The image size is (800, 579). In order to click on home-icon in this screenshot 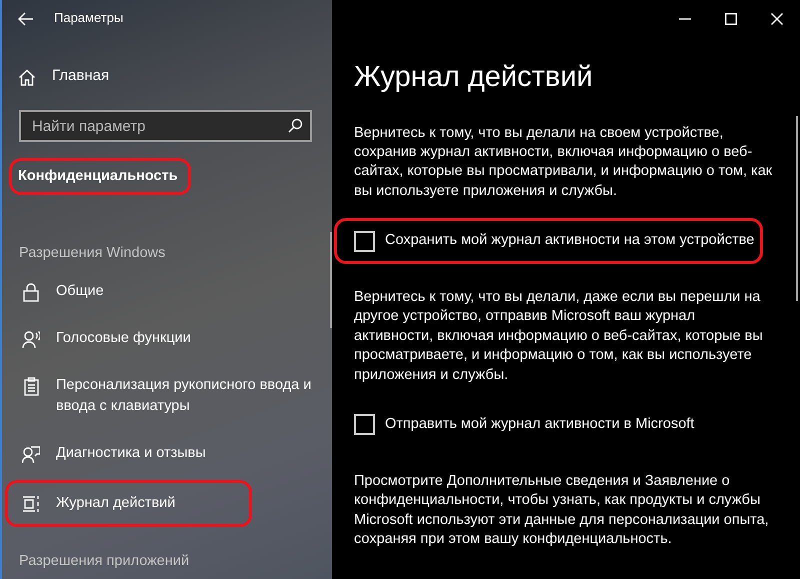, I will do `click(27, 77)`.